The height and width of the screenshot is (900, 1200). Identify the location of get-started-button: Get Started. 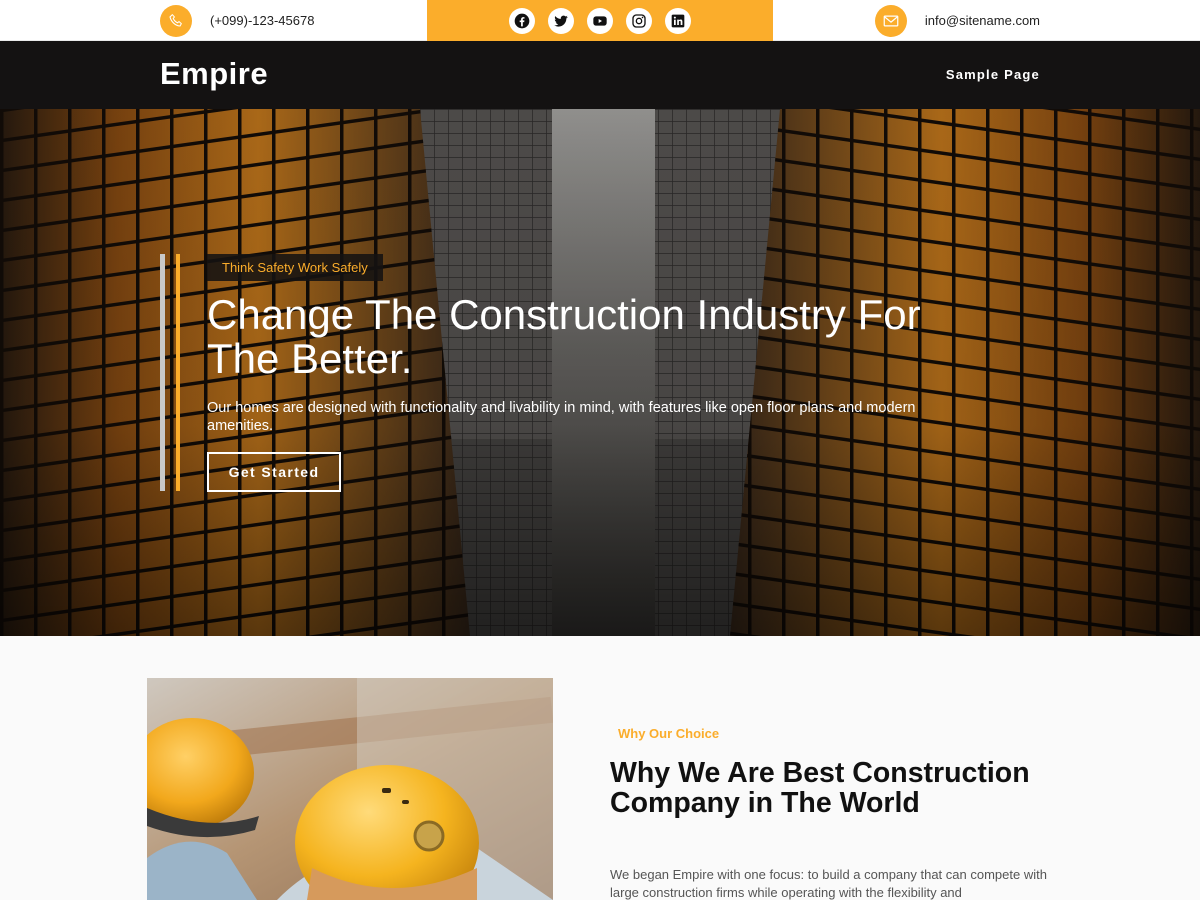
(274, 472).